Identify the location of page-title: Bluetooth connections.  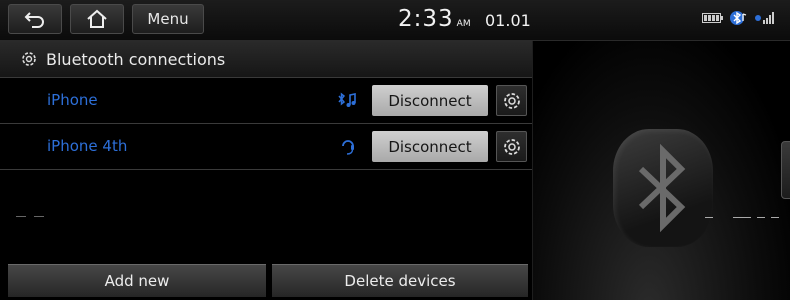
(136, 59).